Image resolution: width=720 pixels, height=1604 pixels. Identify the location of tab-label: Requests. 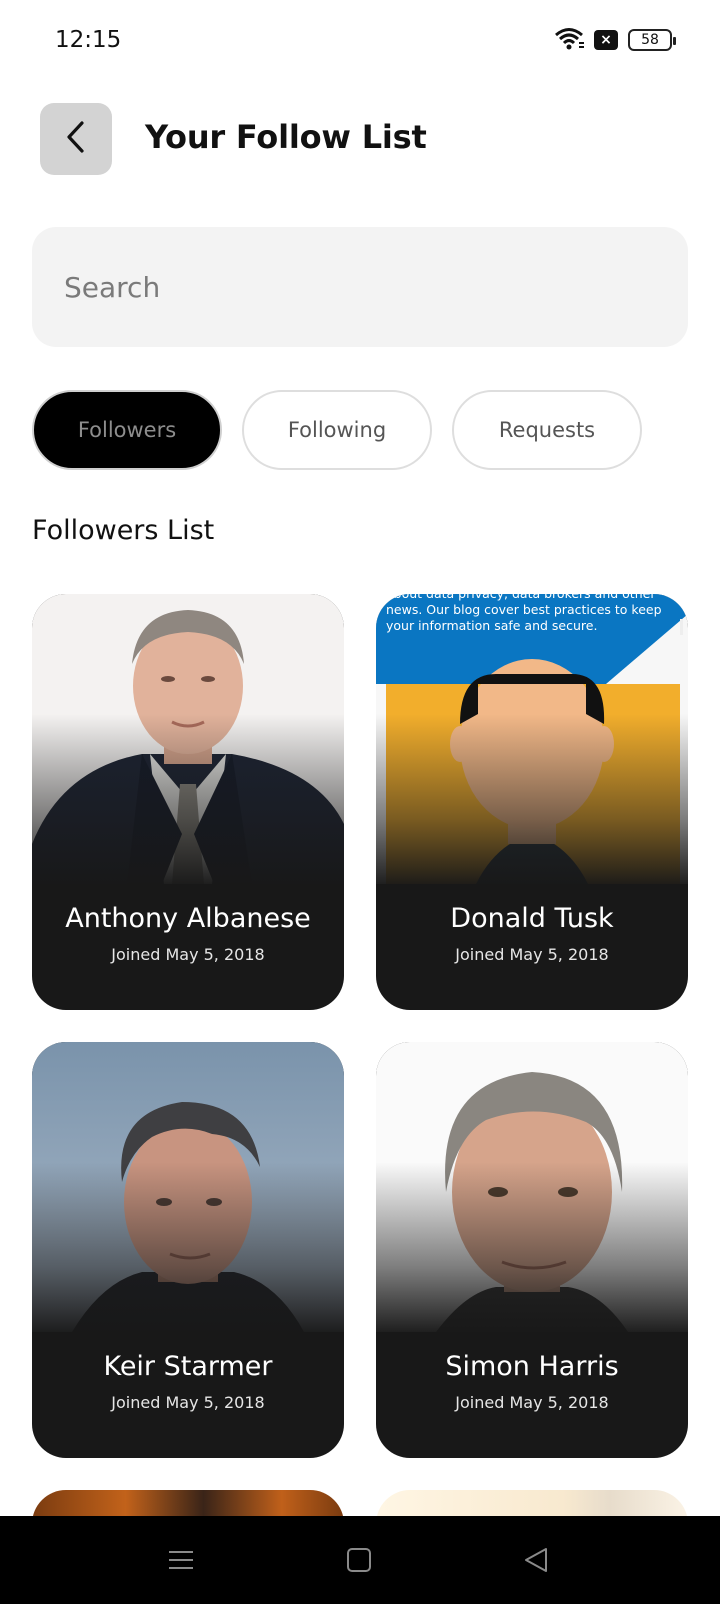
(547, 430).